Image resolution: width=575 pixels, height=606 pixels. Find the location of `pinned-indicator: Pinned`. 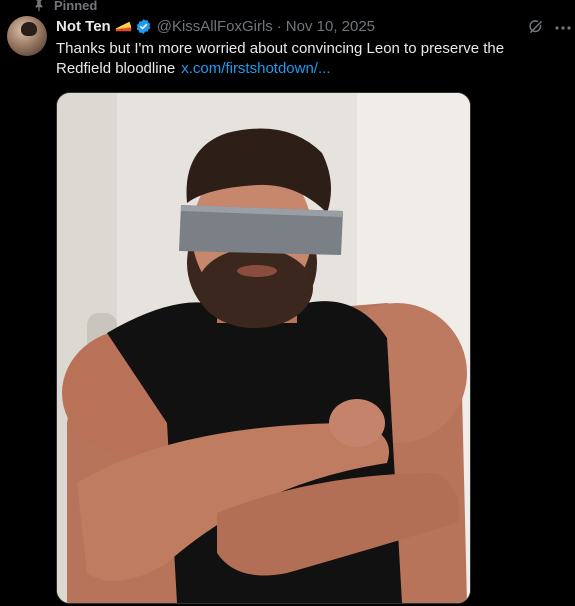

pinned-indicator: Pinned is located at coordinates (65, 6).